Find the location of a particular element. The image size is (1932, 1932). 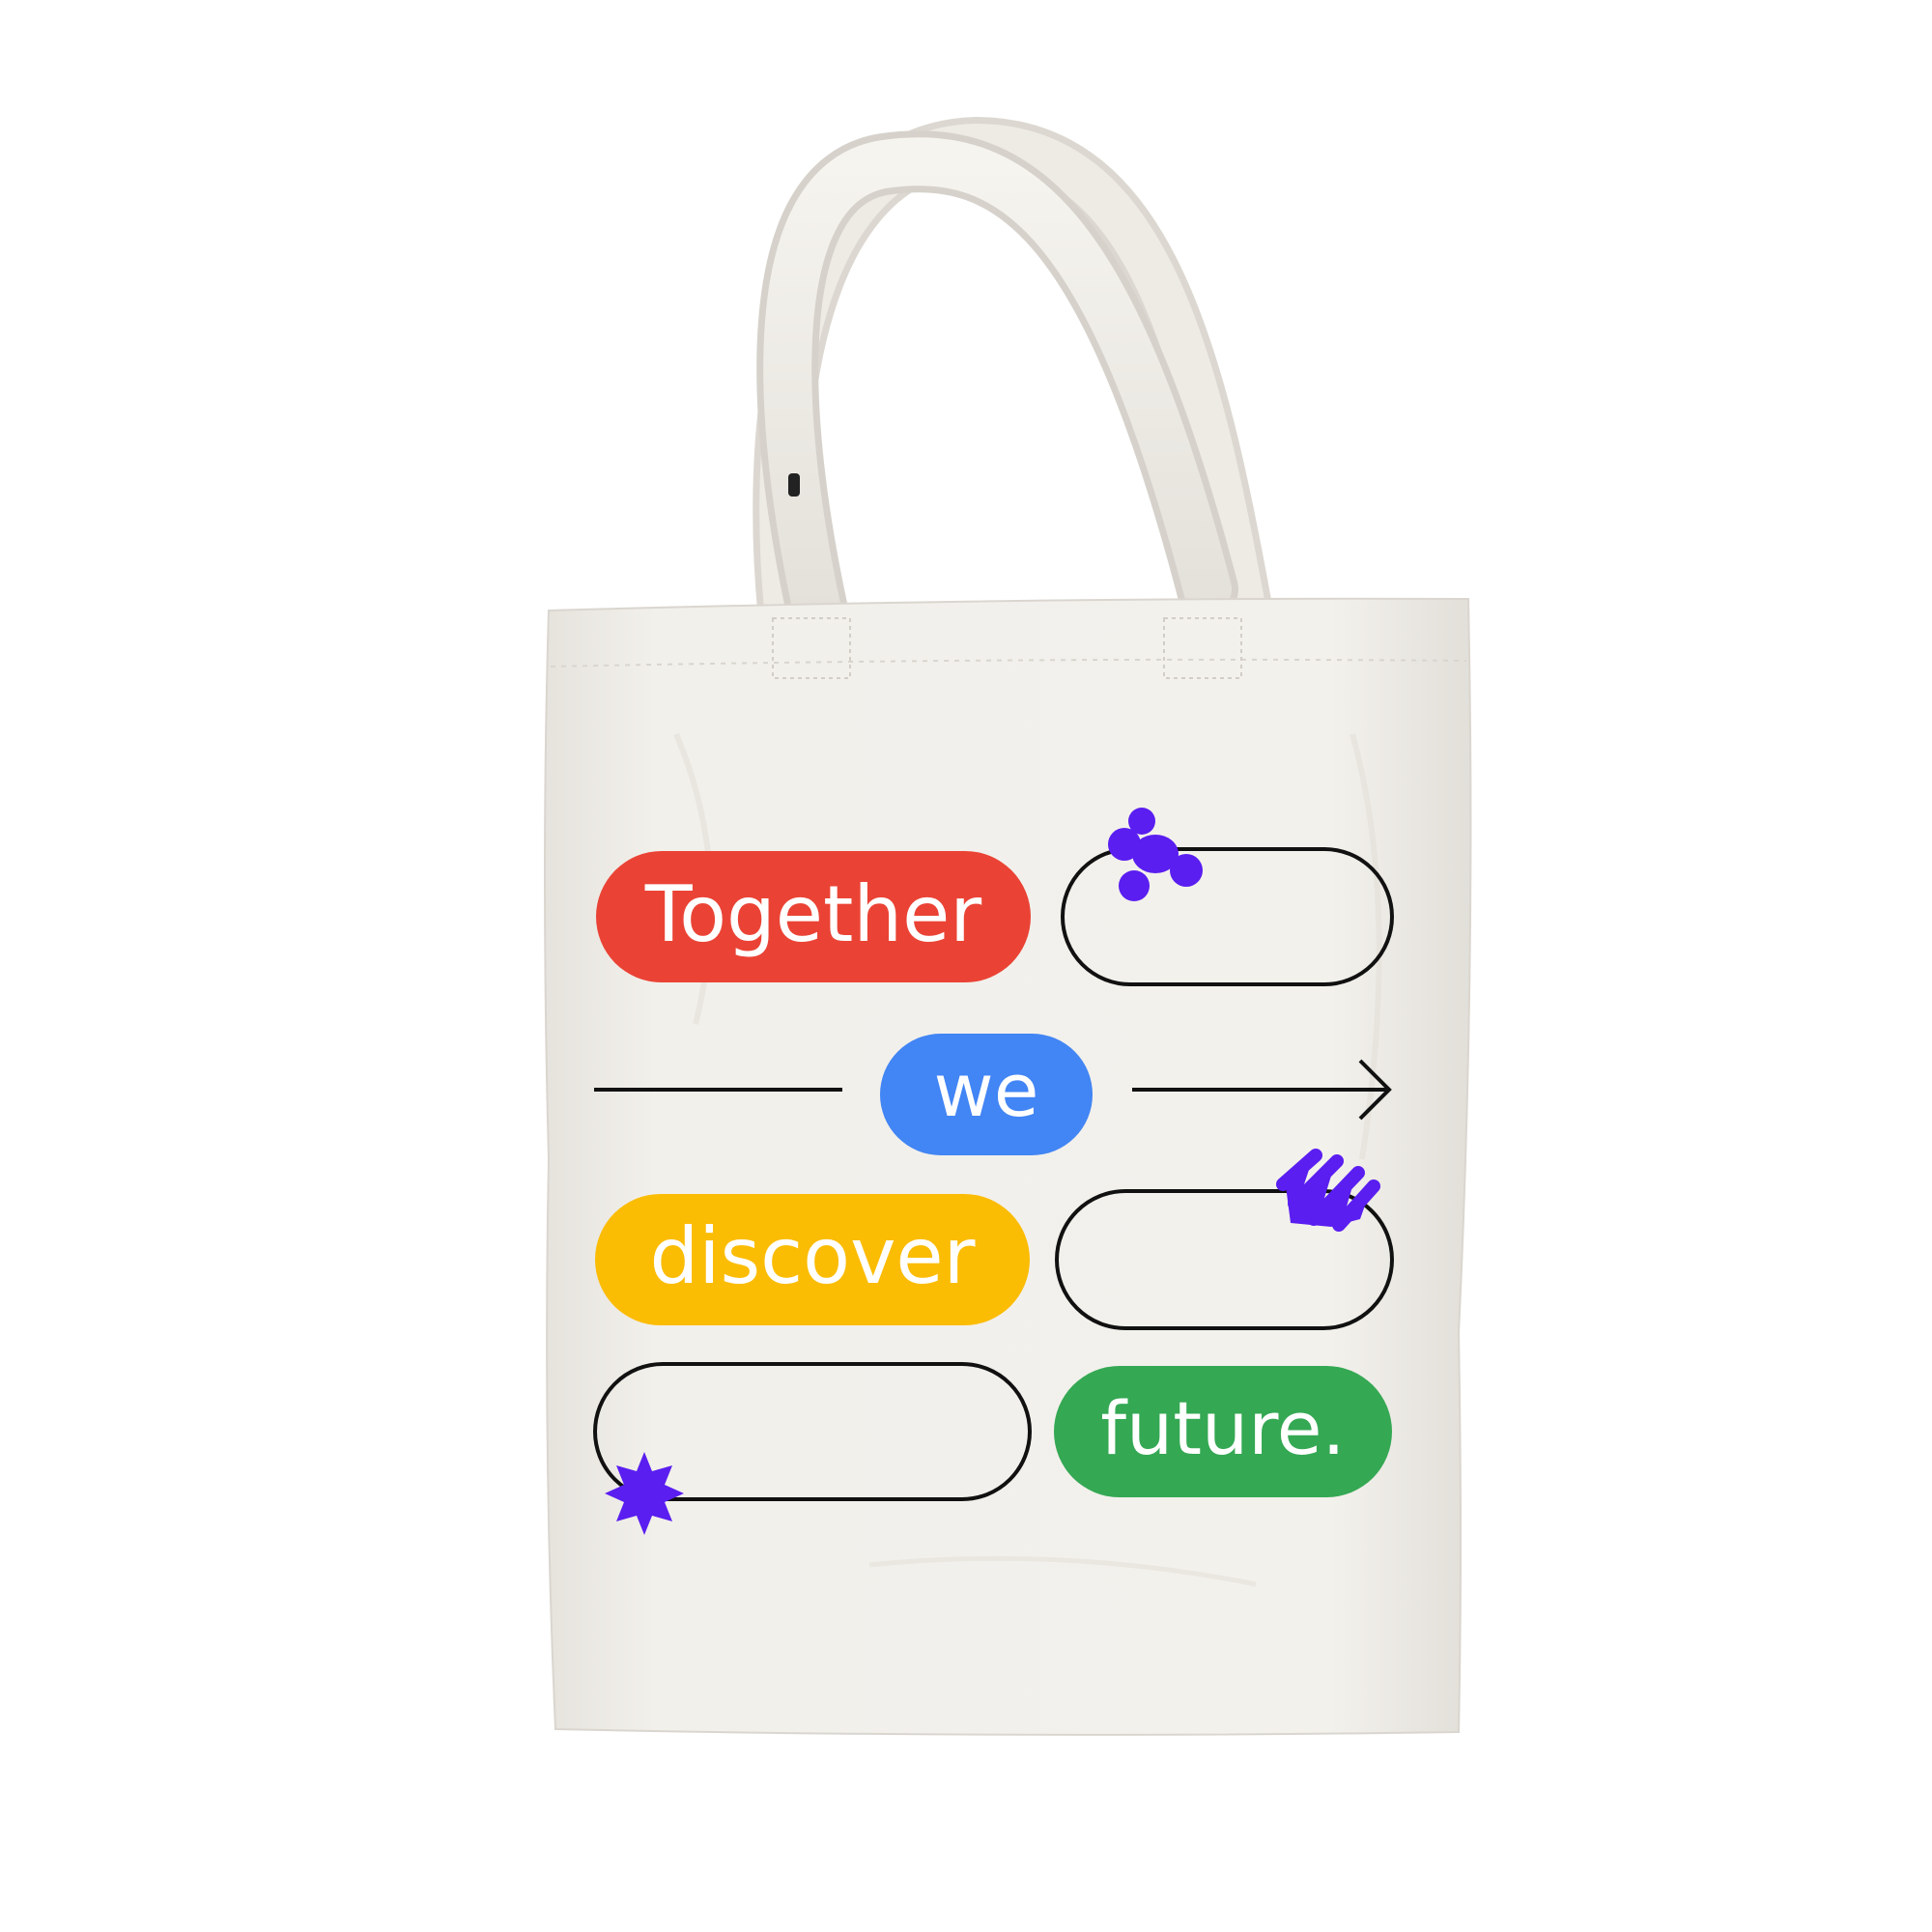

together-word: Together is located at coordinates (813, 914).